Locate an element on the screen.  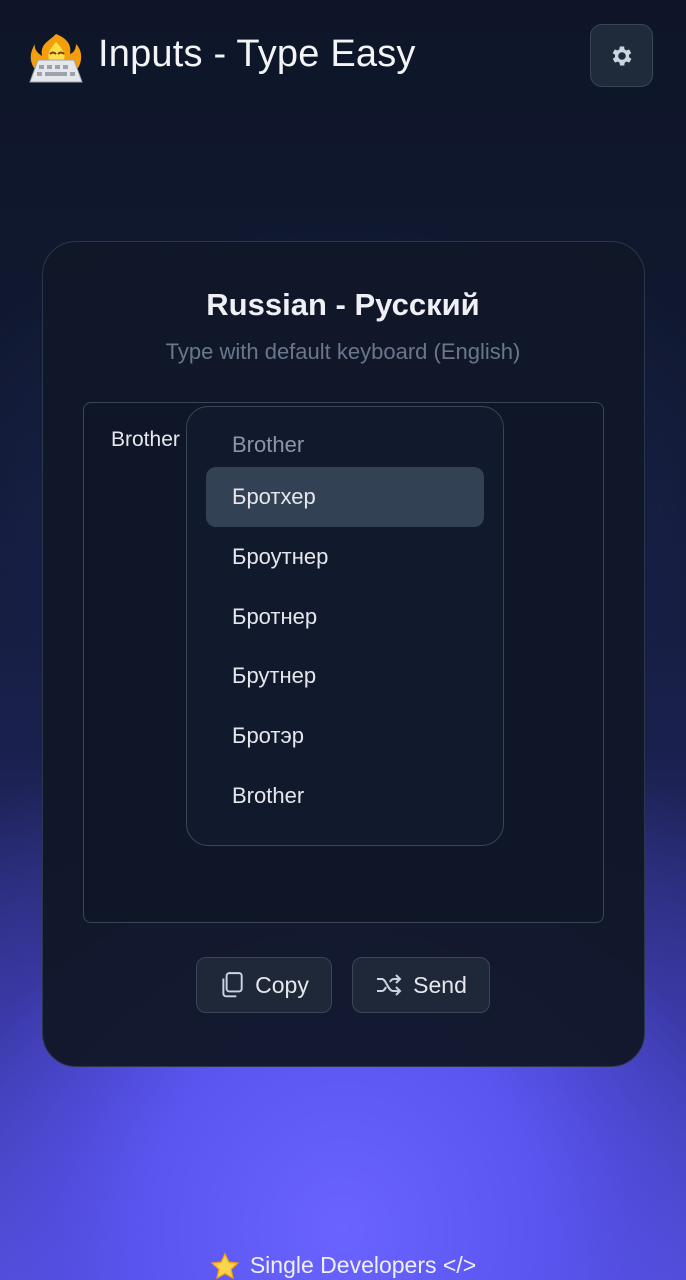
copy-button: Copy is located at coordinates (264, 985).